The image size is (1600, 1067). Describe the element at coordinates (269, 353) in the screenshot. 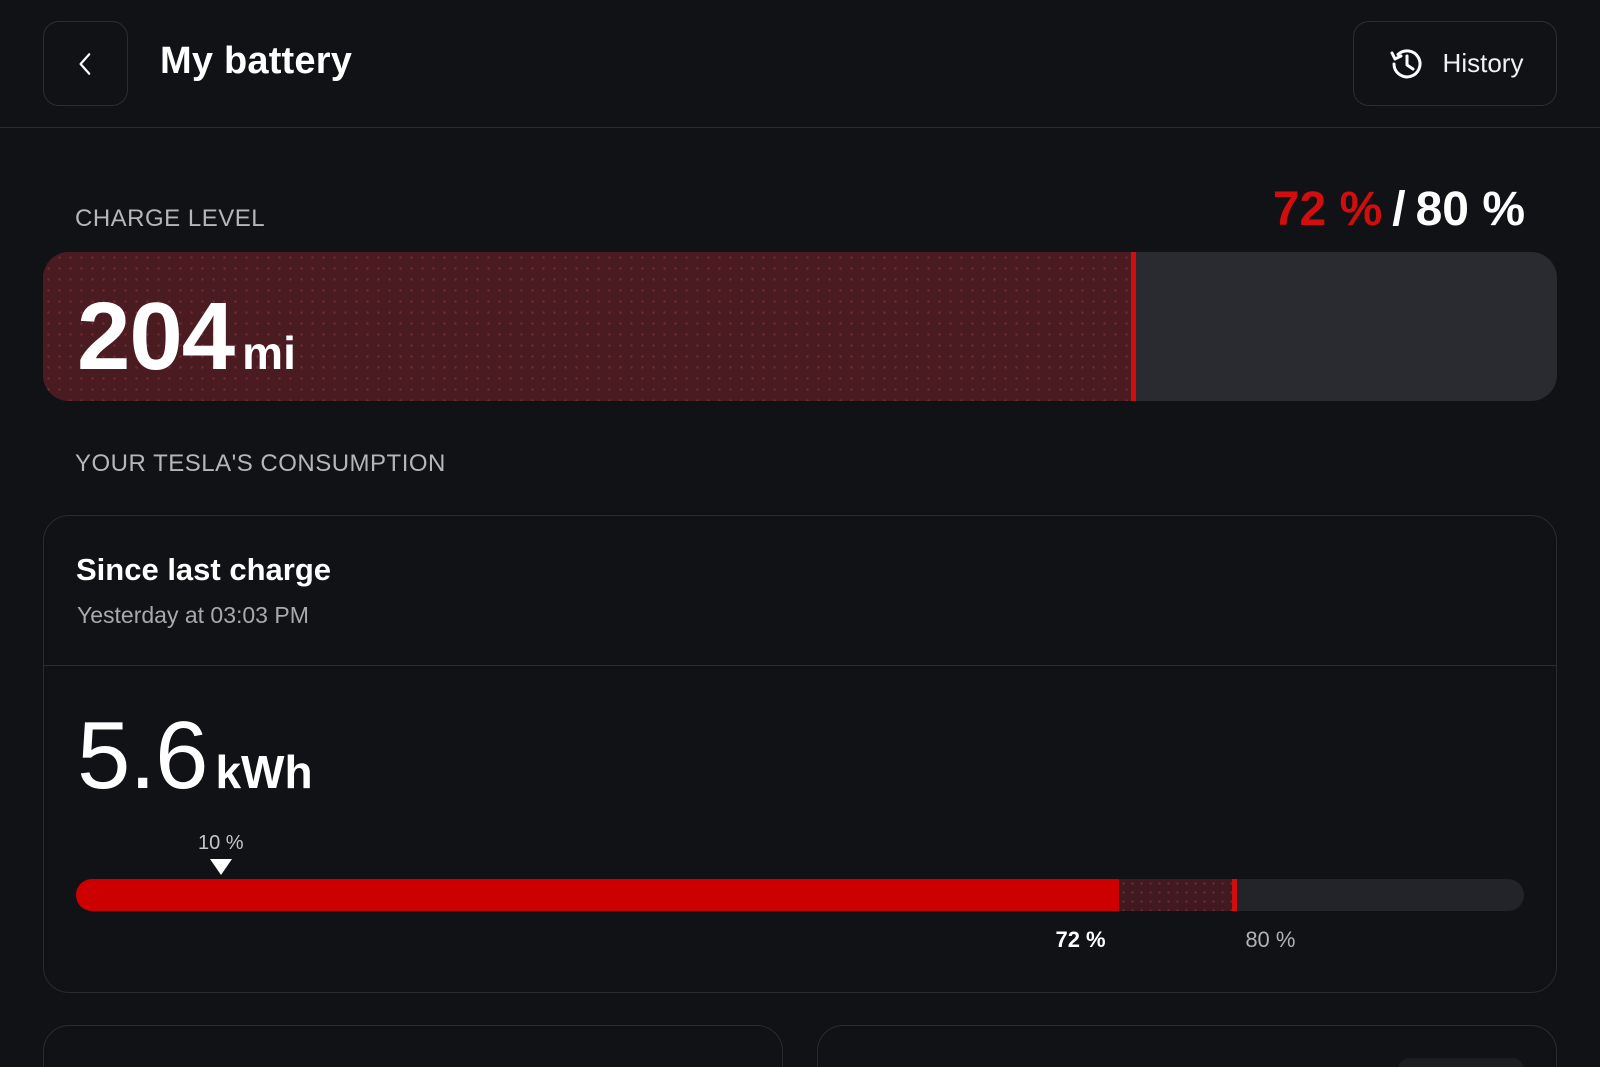

I see `range-unit: mi` at that location.